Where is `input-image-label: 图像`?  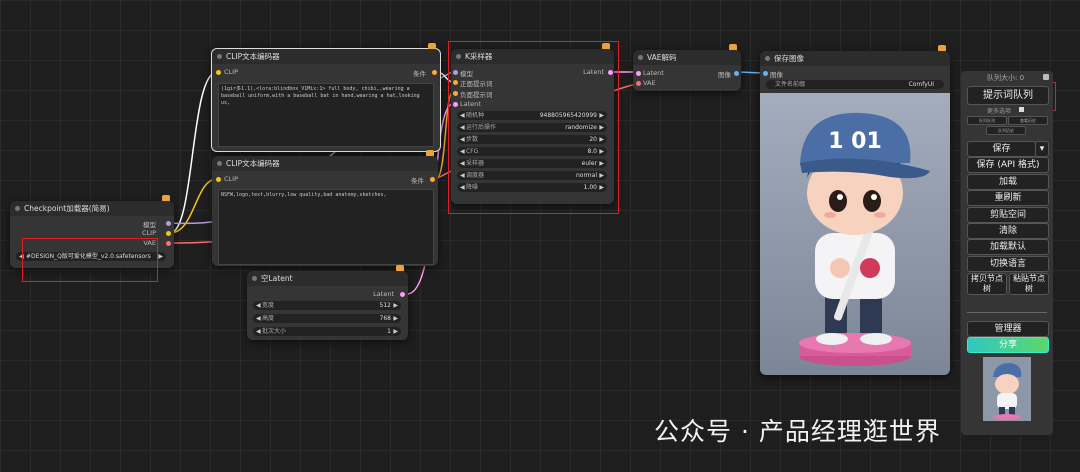
input-image-label: 图像 is located at coordinates (776, 75).